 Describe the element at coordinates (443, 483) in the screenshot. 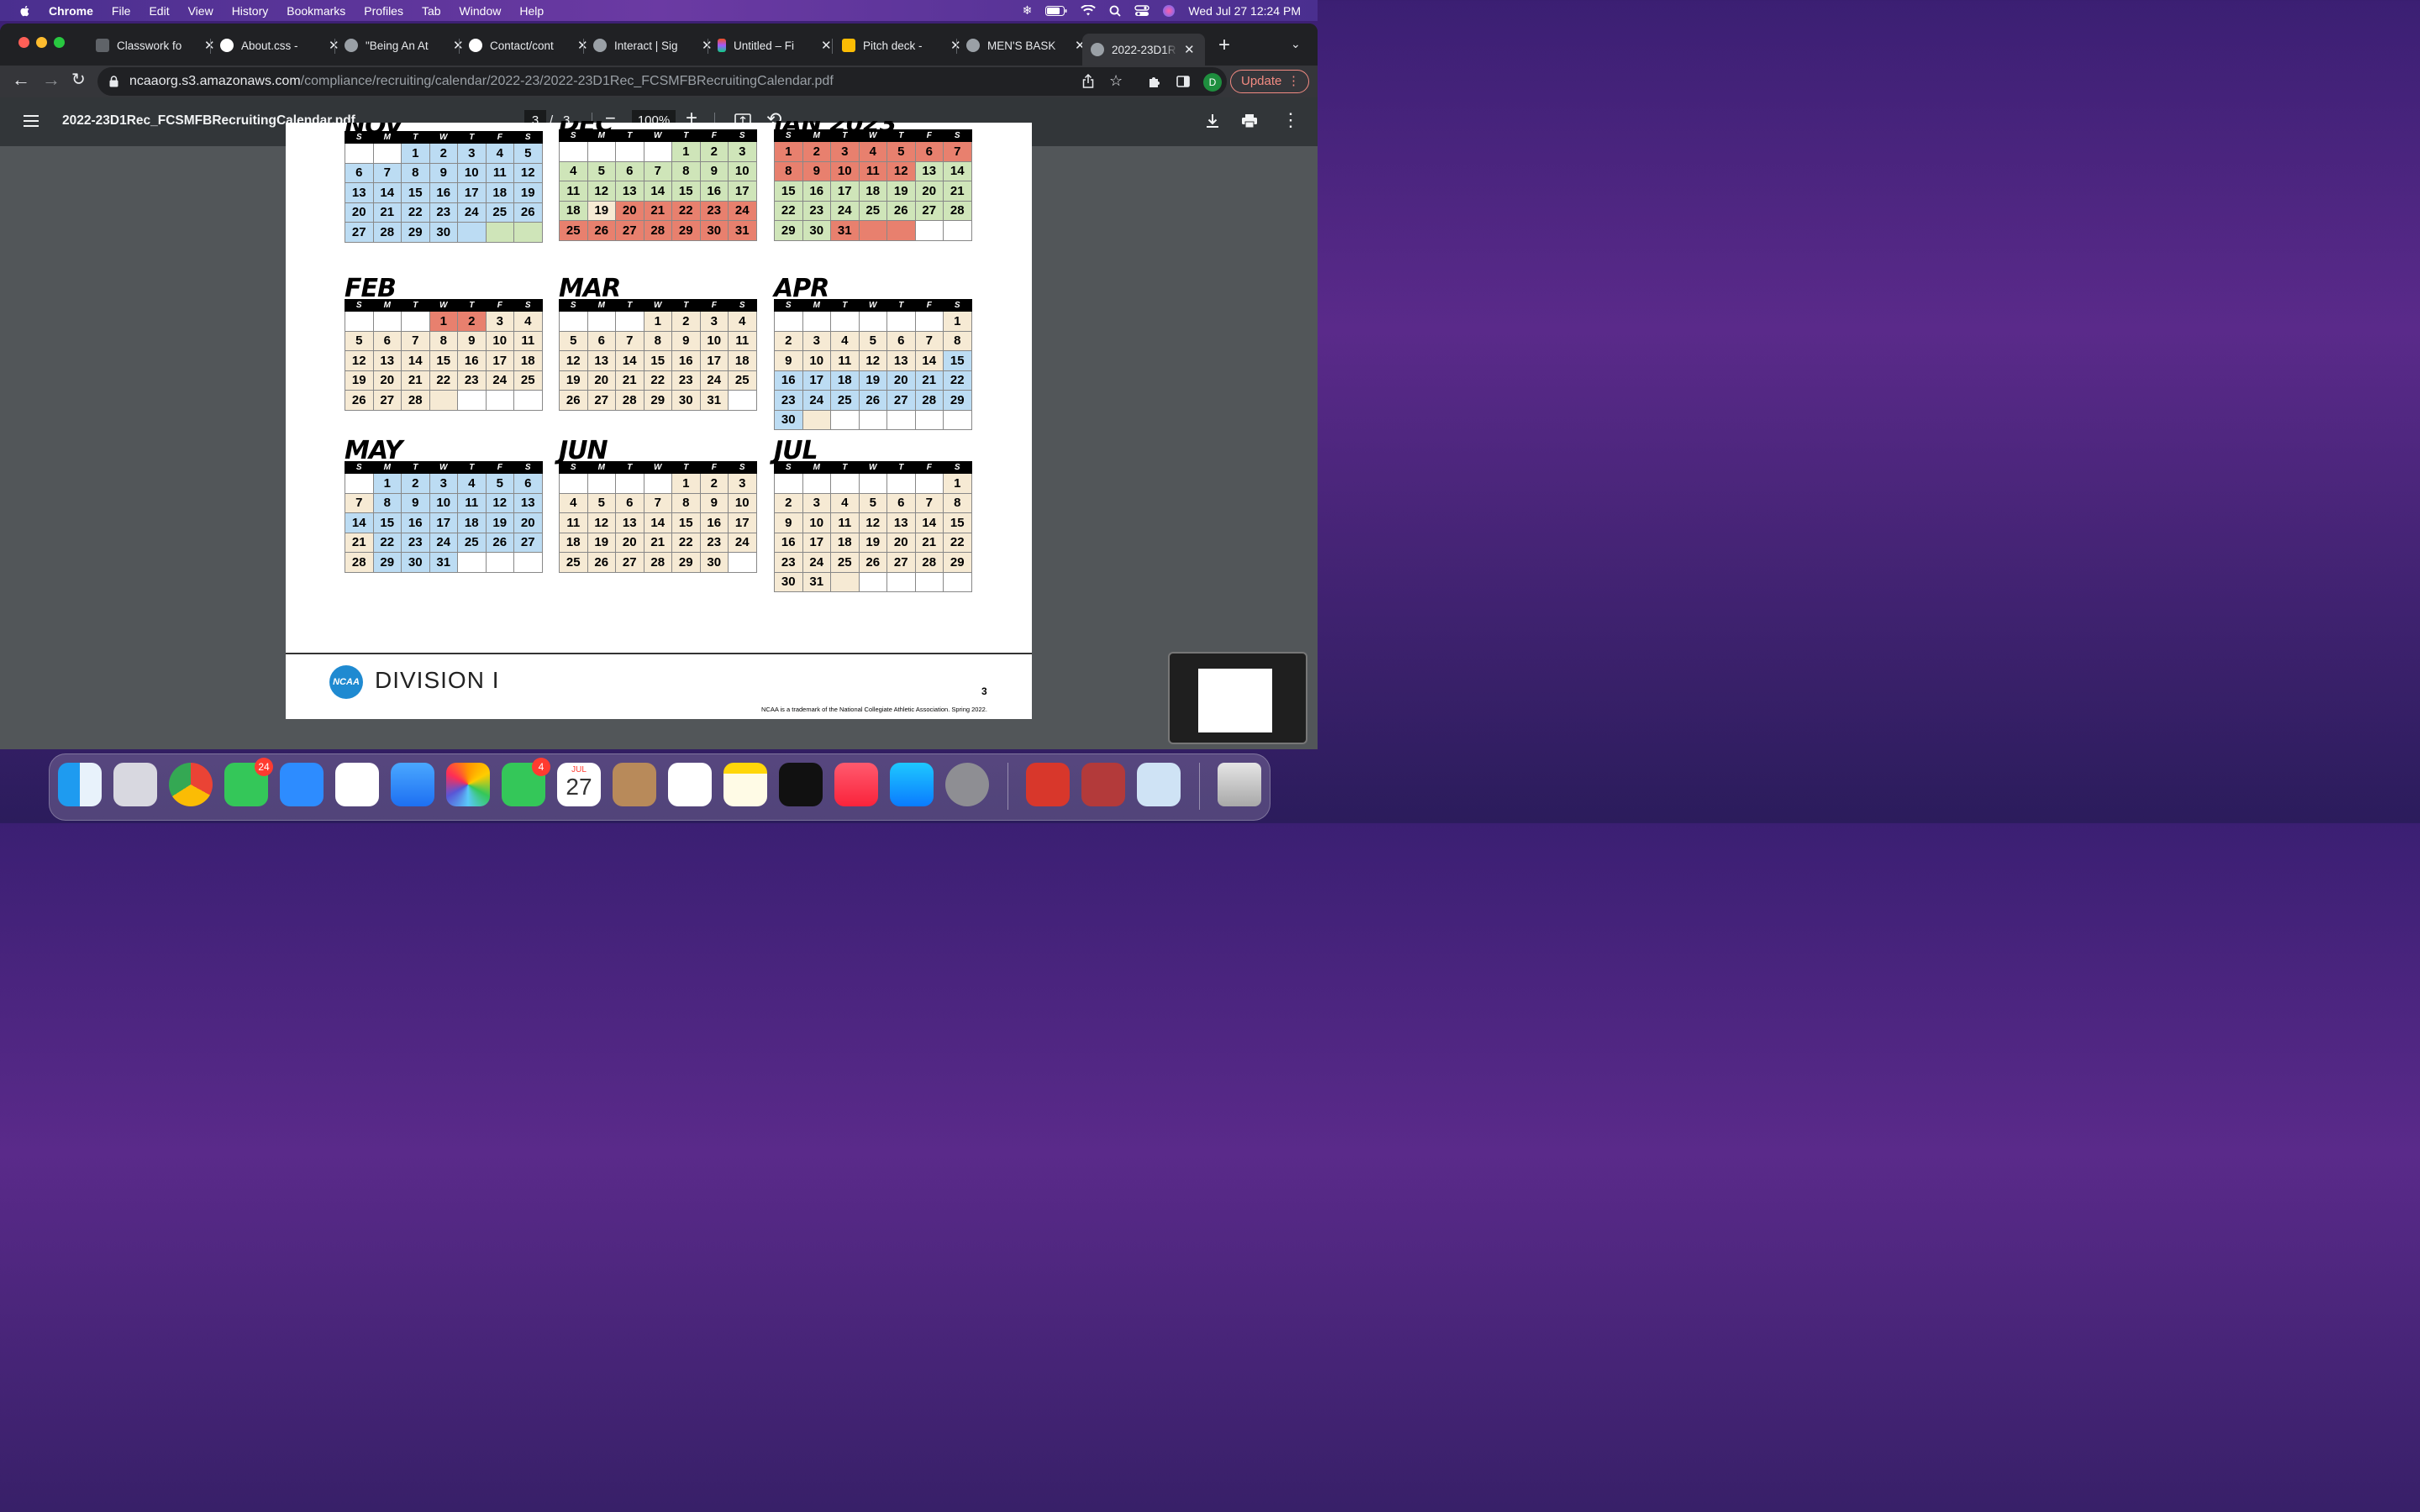

I see `day-cell: 3` at that location.